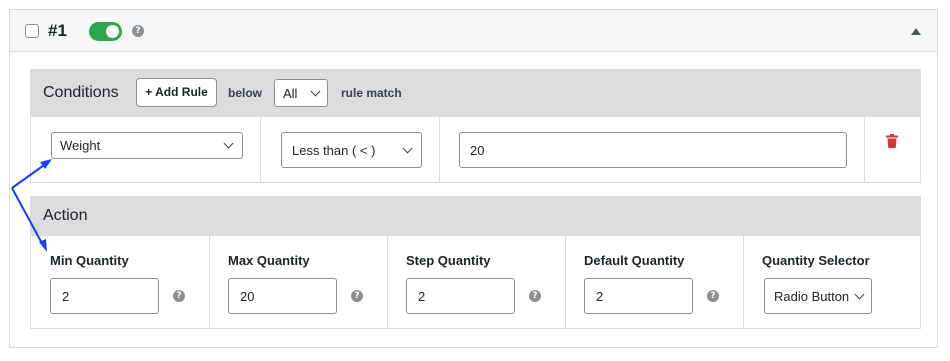  Describe the element at coordinates (653, 150) in the screenshot. I see `condition-value-input: 20` at that location.